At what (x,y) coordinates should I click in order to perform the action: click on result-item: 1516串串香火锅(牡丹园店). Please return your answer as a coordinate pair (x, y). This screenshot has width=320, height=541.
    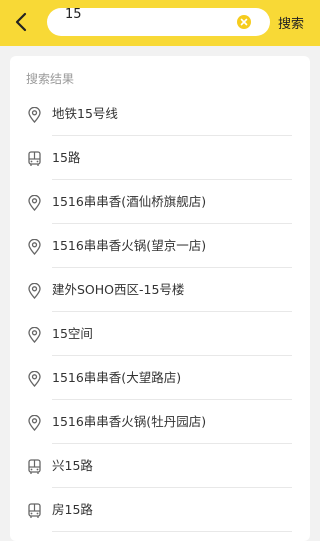
    Looking at the image, I should click on (160, 422).